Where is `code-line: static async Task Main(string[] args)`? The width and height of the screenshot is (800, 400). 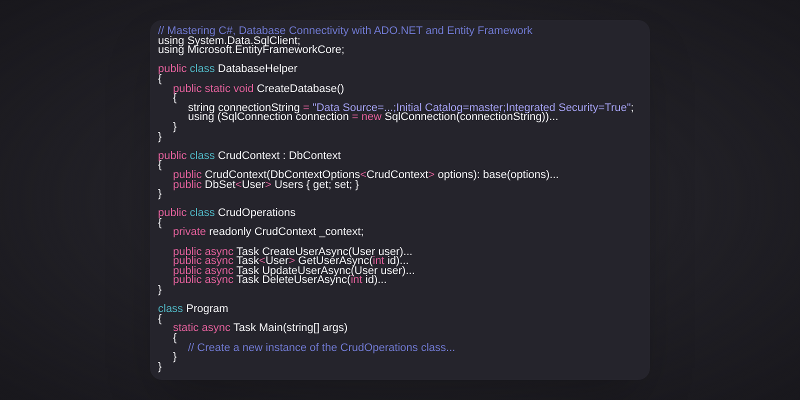
code-line: static async Task Main(string[] args) is located at coordinates (260, 329).